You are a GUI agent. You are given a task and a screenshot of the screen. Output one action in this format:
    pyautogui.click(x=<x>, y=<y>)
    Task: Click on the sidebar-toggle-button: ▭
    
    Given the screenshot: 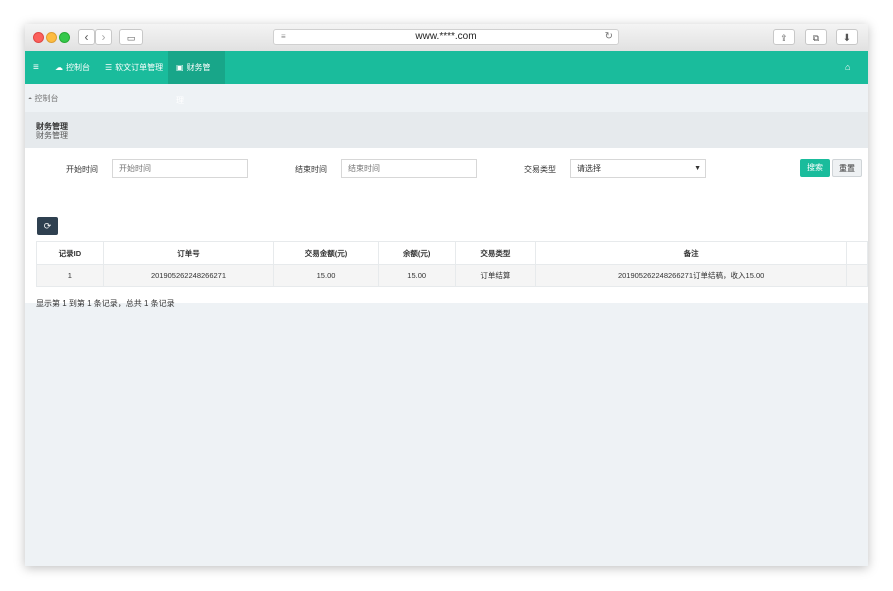 What is the action you would take?
    pyautogui.click(x=131, y=37)
    